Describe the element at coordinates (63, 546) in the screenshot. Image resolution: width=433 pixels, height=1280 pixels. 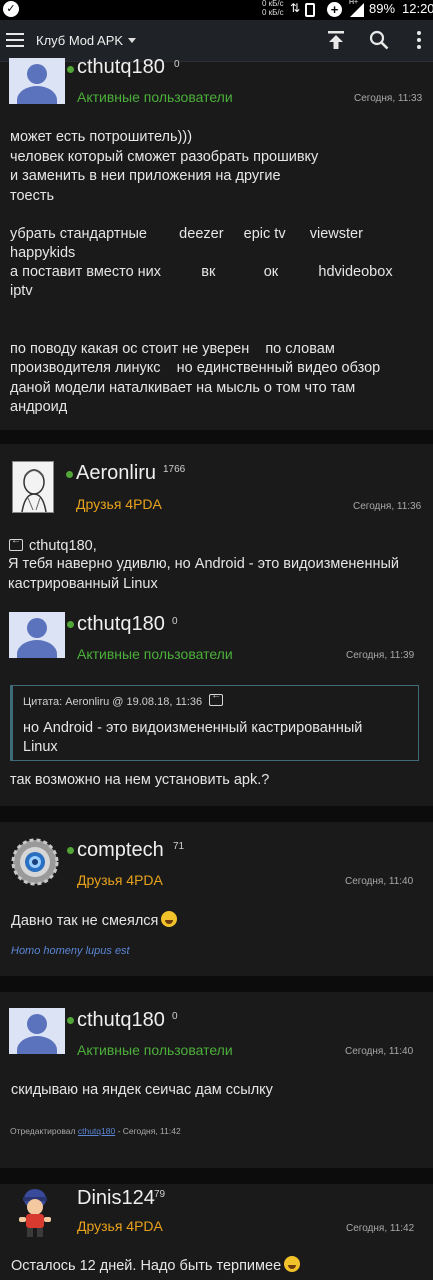
I see `reply-to-nick: cthutq180,` at that location.